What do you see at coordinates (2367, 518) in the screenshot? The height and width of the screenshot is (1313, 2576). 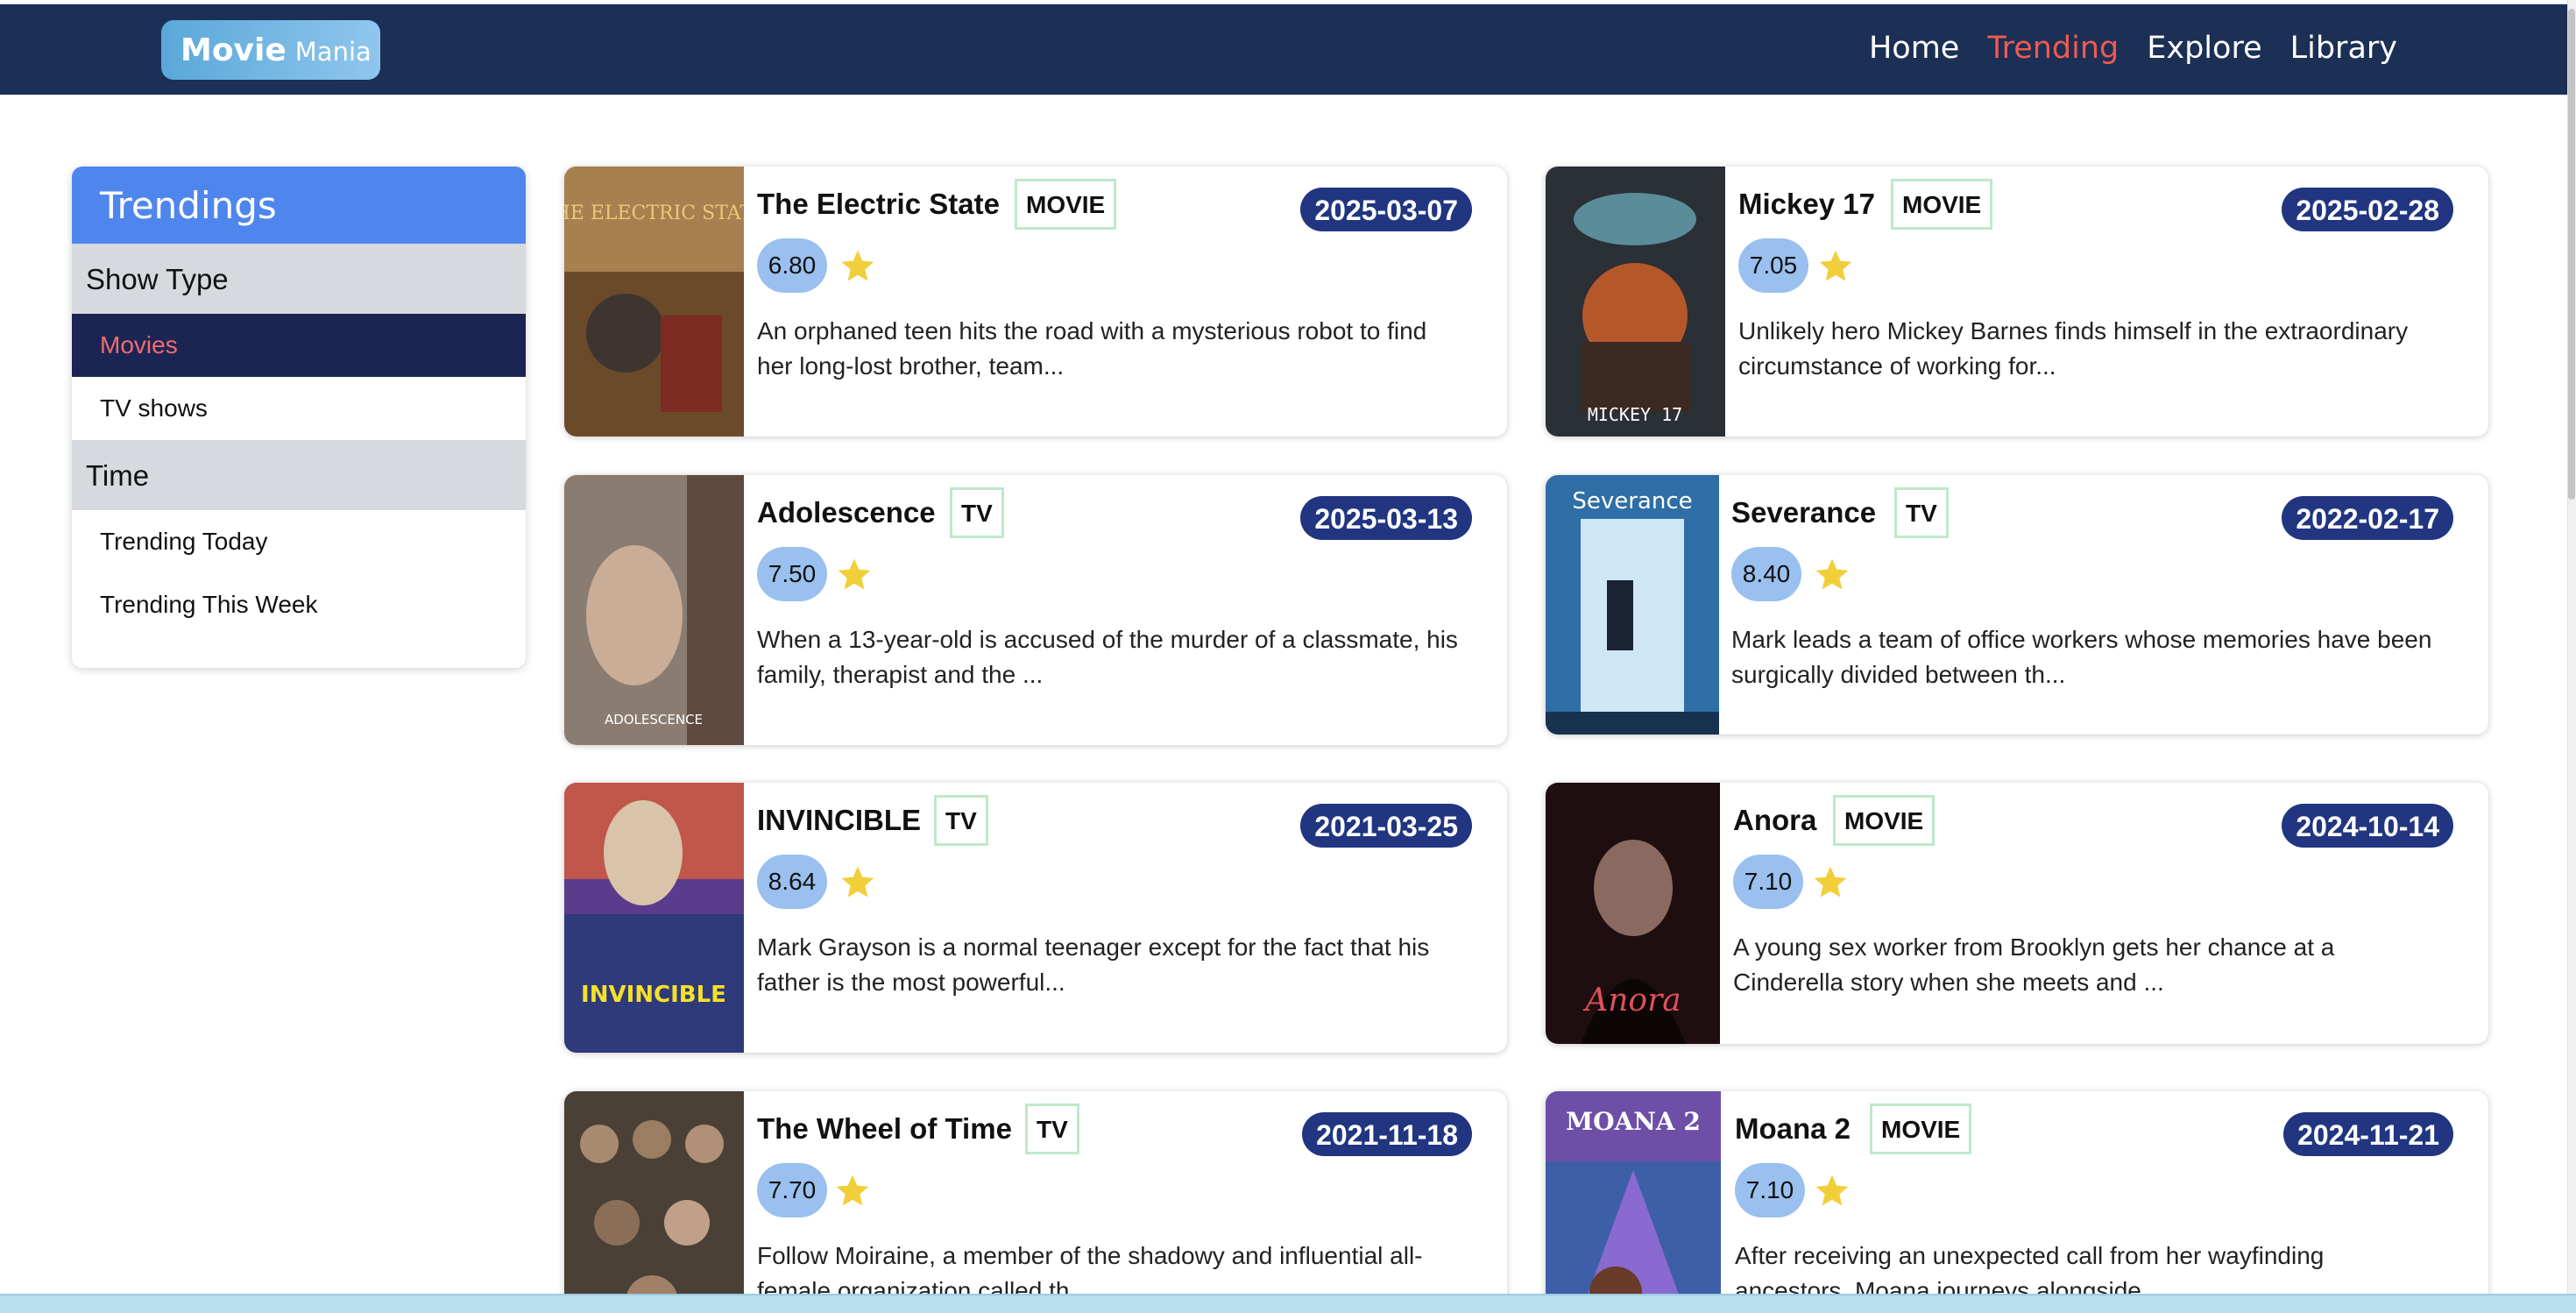 I see `release-date-badge: 2022-02-17` at bounding box center [2367, 518].